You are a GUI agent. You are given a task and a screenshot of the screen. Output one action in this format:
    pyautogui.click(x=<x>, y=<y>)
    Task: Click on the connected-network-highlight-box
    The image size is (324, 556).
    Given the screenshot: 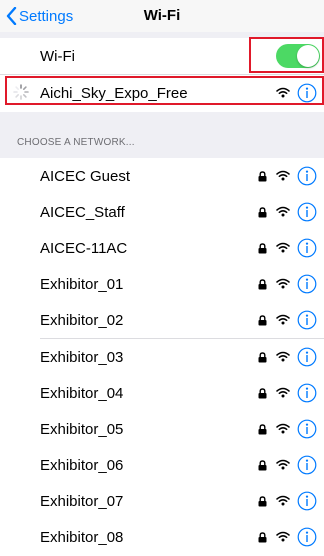 What is the action you would take?
    pyautogui.click(x=164, y=90)
    